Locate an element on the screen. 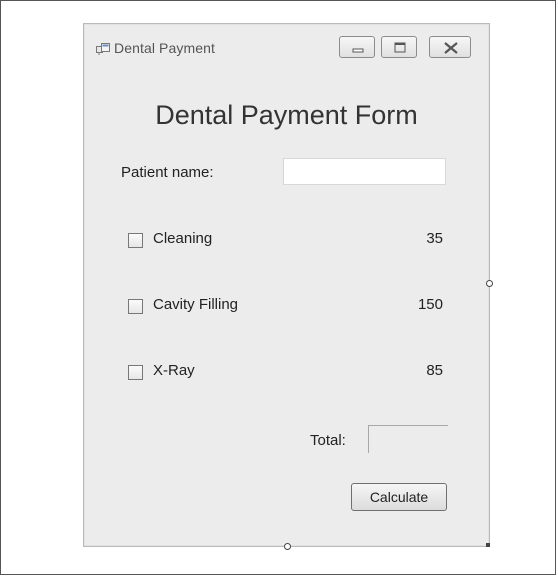 The height and width of the screenshot is (577, 558). cleaning-price: 35 is located at coordinates (434, 238).